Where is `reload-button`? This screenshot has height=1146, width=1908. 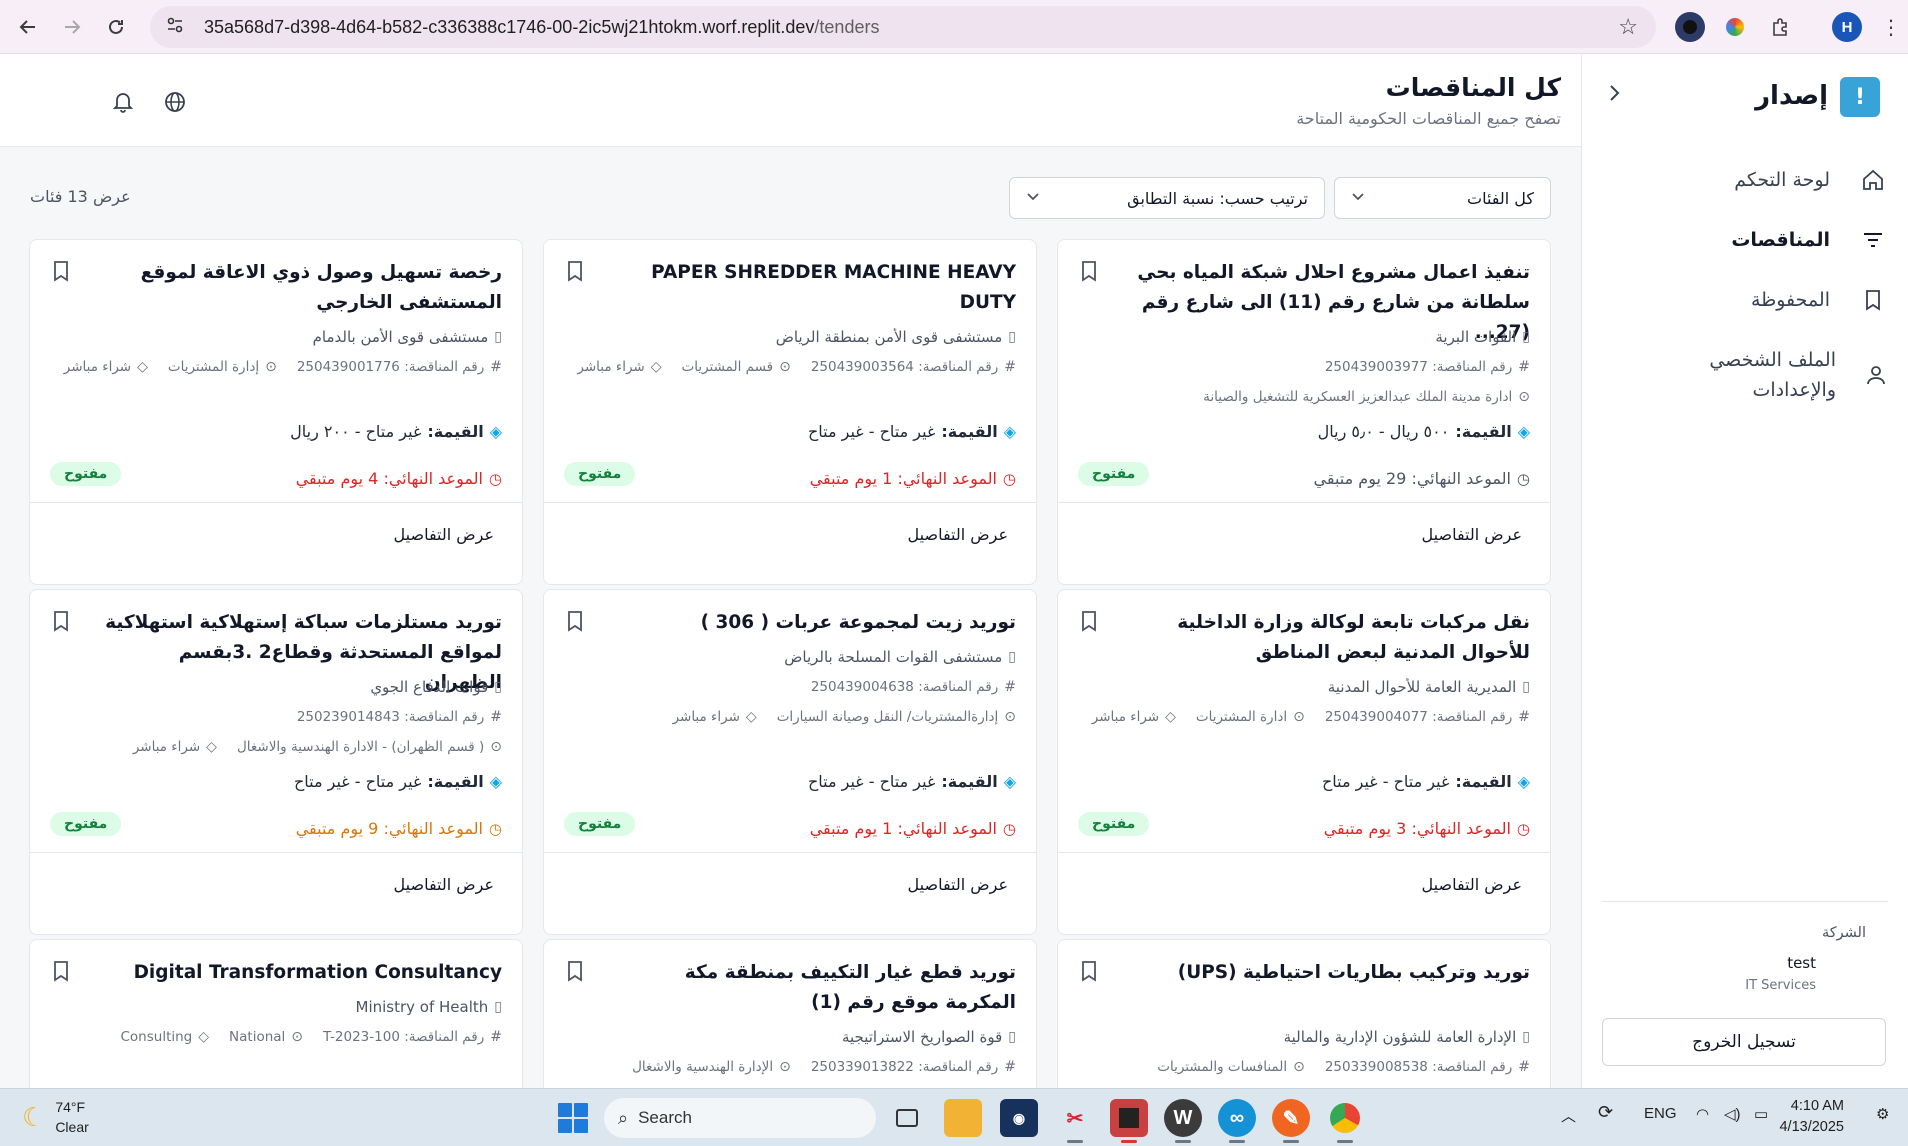
reload-button is located at coordinates (116, 27).